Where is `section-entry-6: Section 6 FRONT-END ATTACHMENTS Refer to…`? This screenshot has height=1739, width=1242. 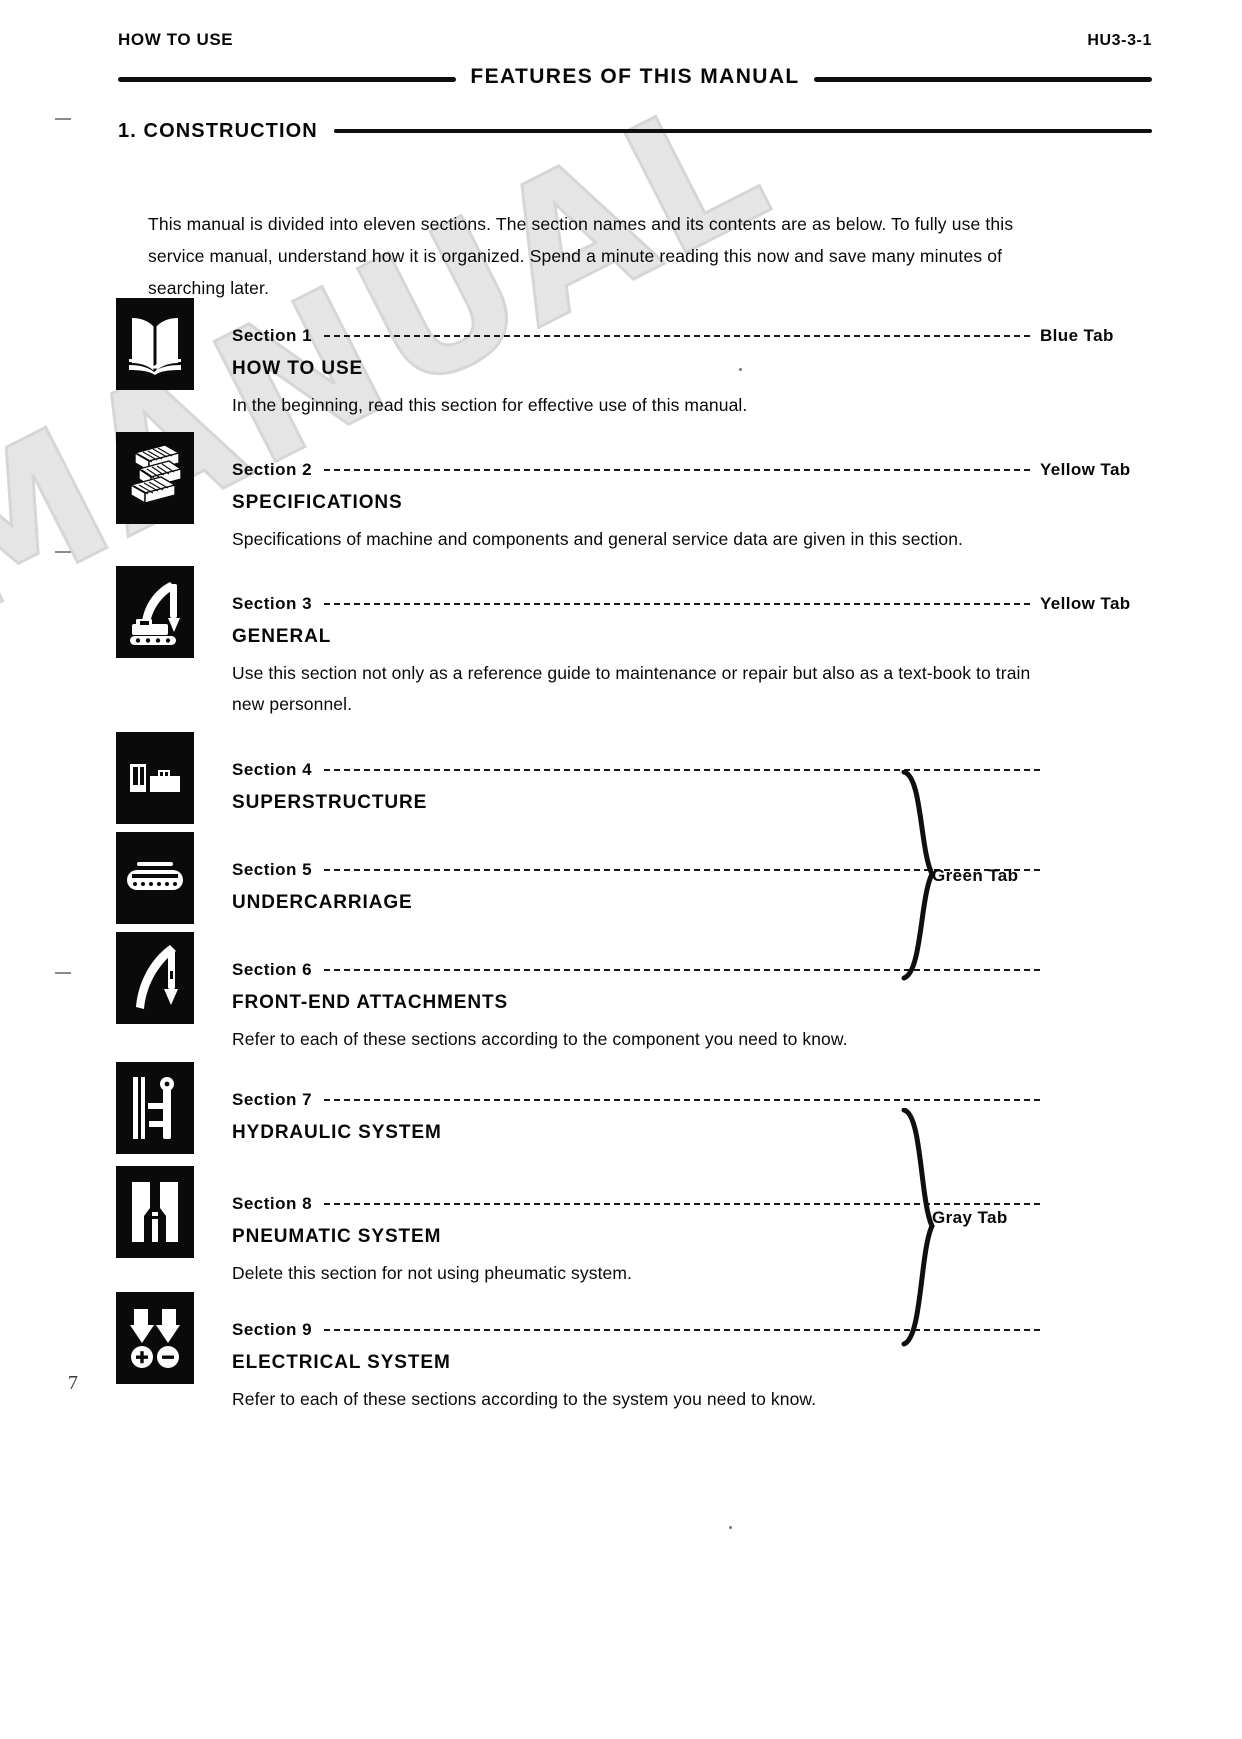
section-entry-6: Section 6 FRONT-END ATTACHMENTS Refer to… is located at coordinates (630, 997).